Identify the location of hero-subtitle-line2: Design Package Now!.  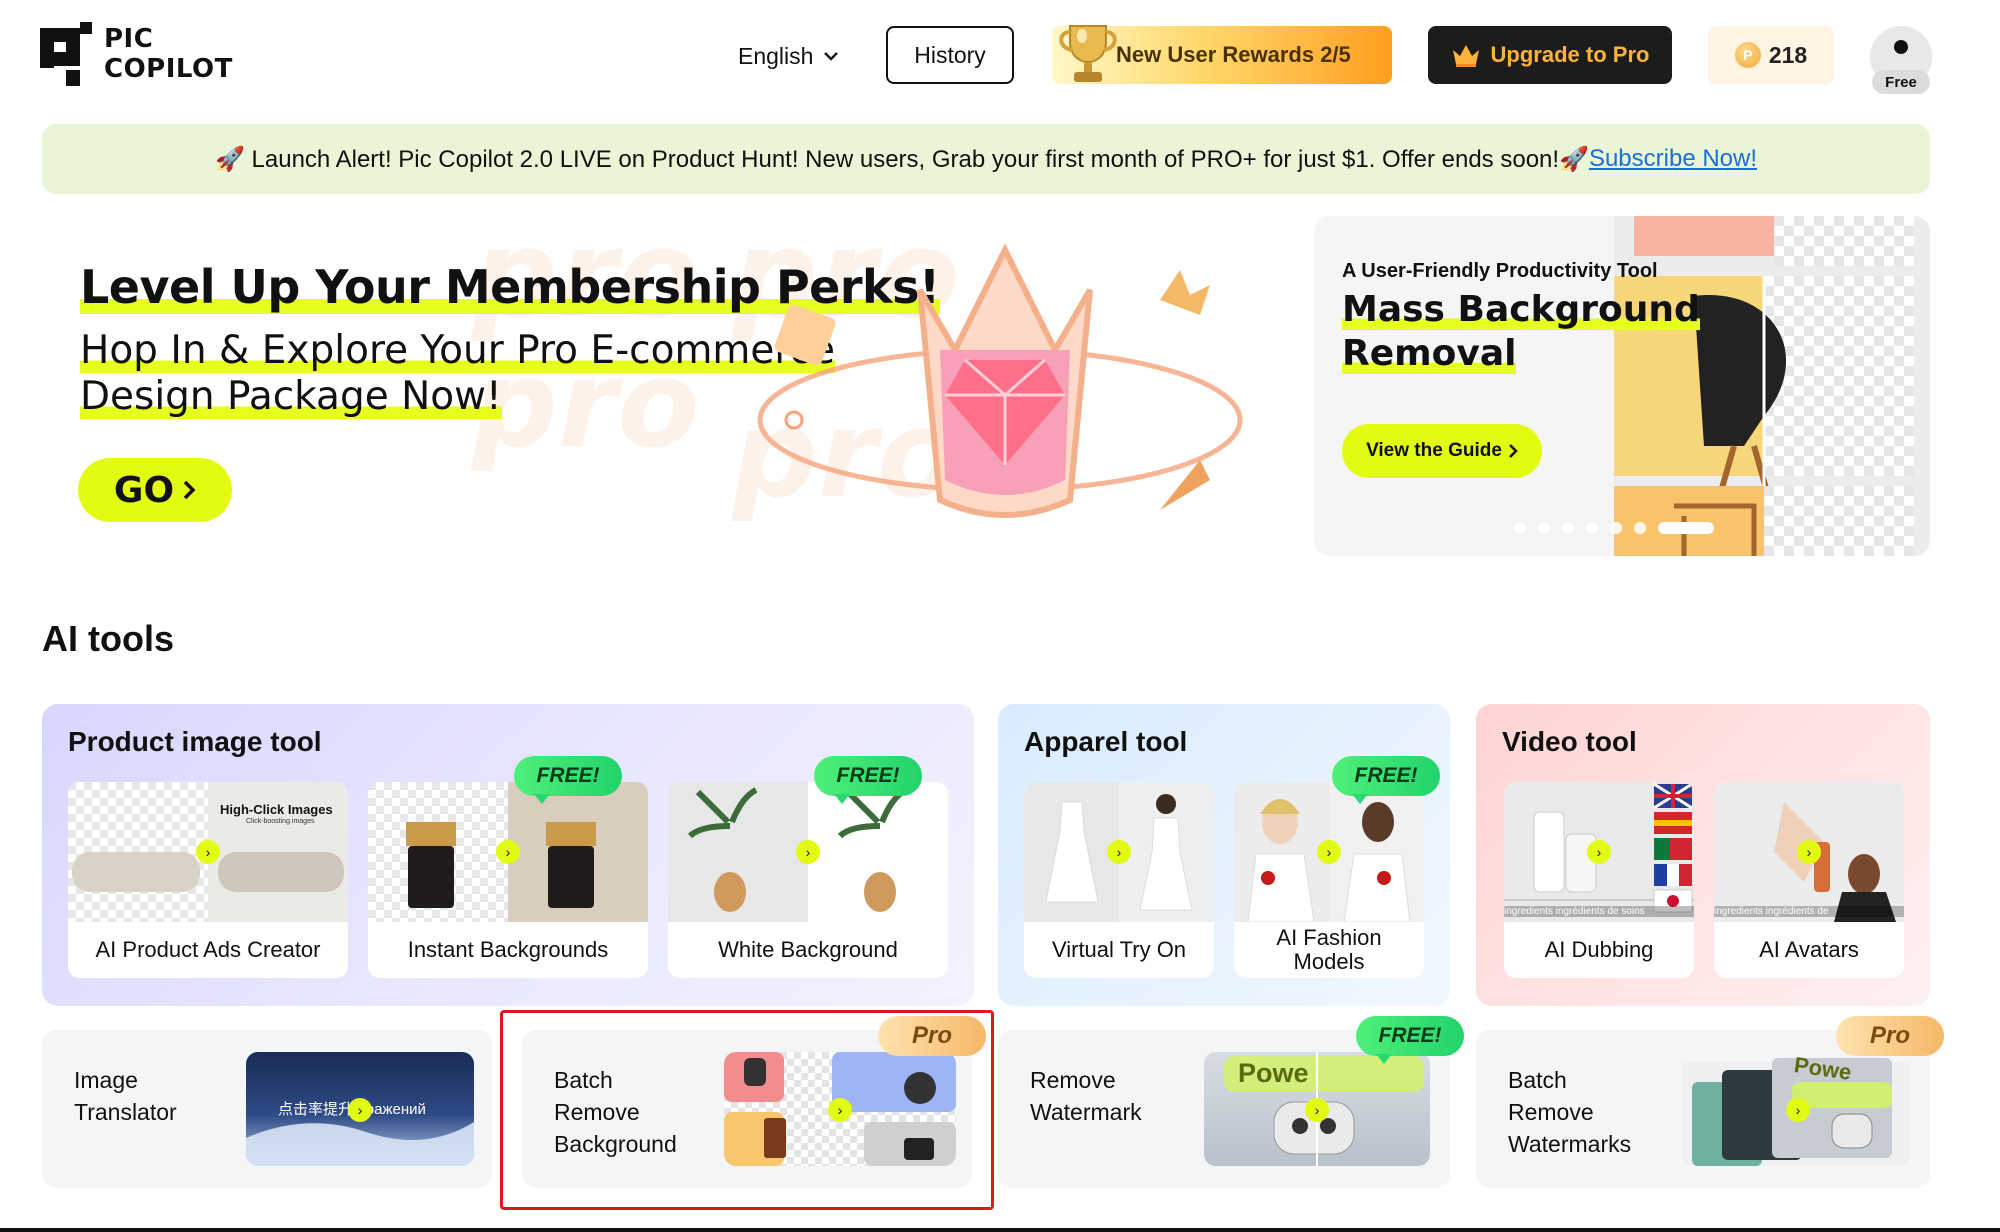
(291, 396).